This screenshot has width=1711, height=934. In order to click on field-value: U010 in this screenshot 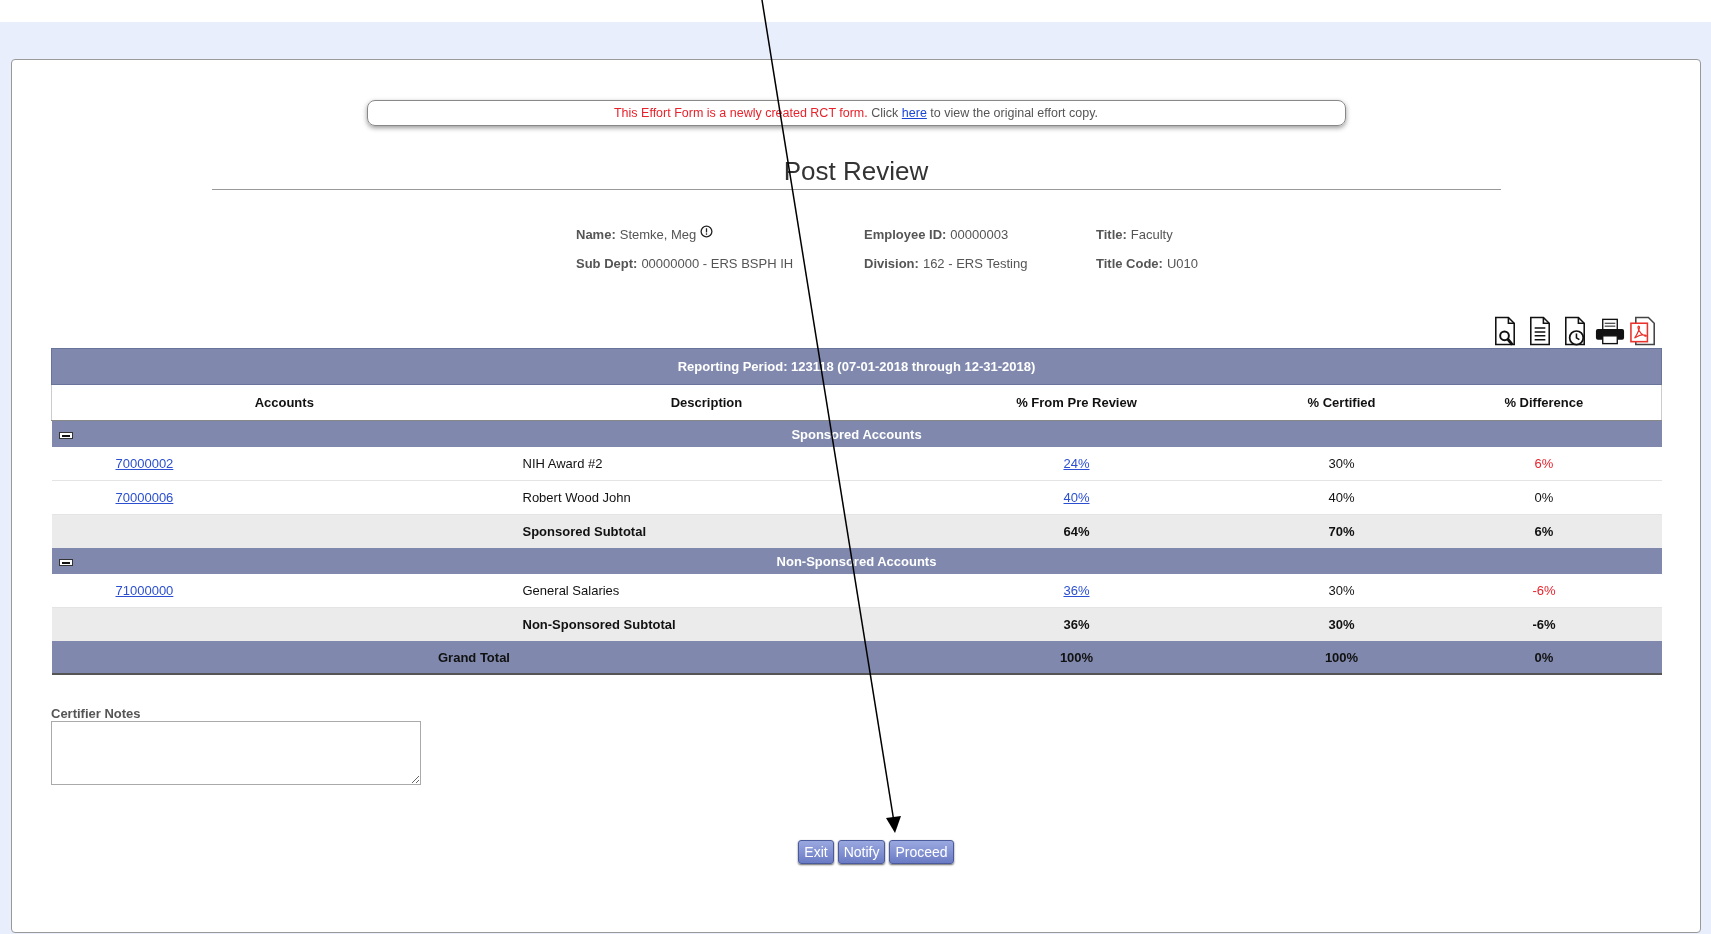, I will do `click(1182, 263)`.